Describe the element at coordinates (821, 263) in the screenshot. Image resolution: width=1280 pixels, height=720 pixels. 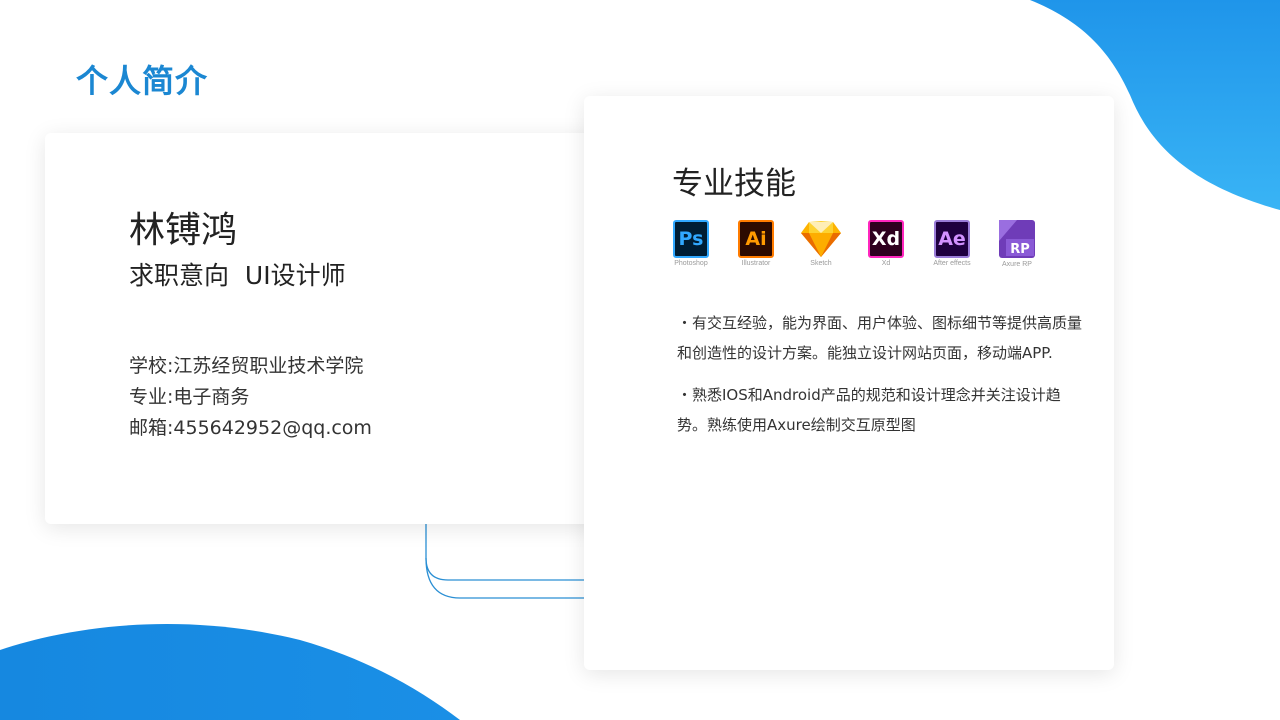
I see `tool-label: Sketch` at that location.